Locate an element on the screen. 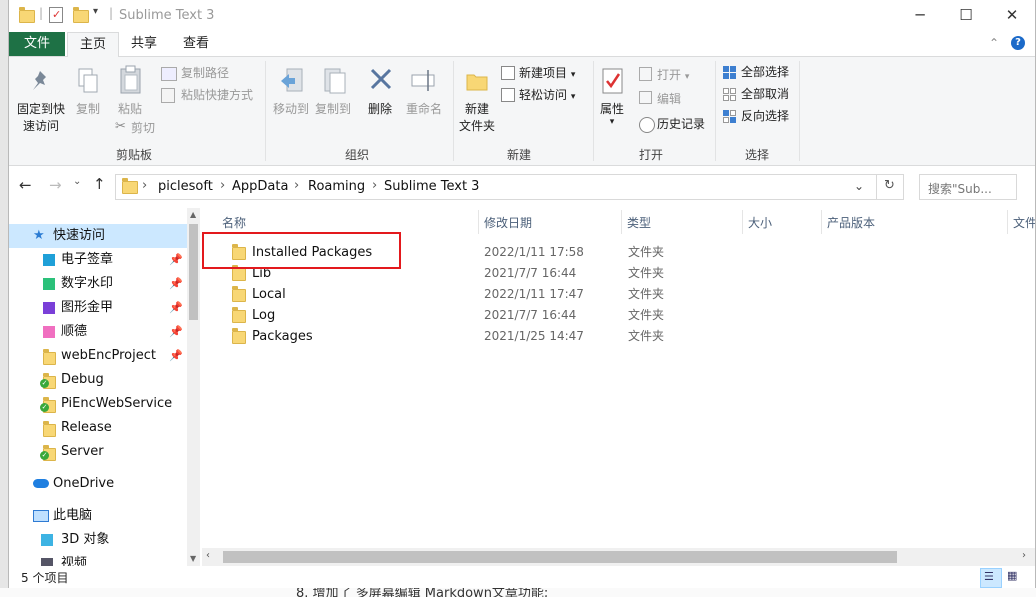  nav-3d-objects: 3D 对象 is located at coordinates (98, 540).